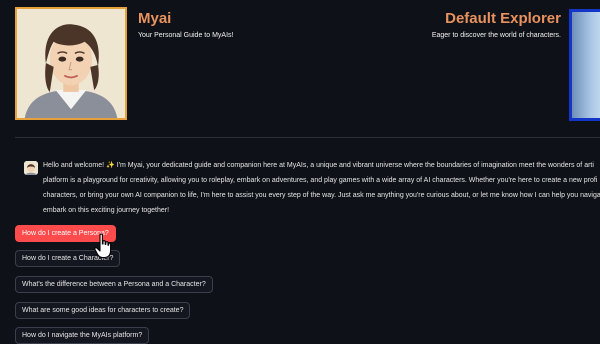 This screenshot has width=600, height=344. Describe the element at coordinates (82, 335) in the screenshot. I see `suggestion-navigate-platform-button: How do I navigate the MyAIs platform?` at that location.